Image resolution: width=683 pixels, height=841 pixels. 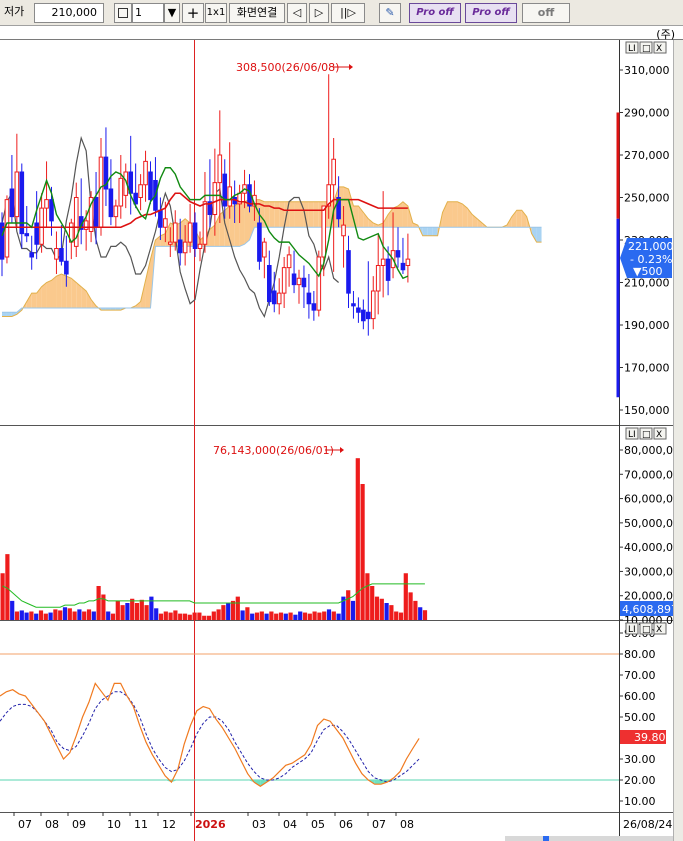 I want to click on x-tick-label: 04, so click(x=290, y=824).